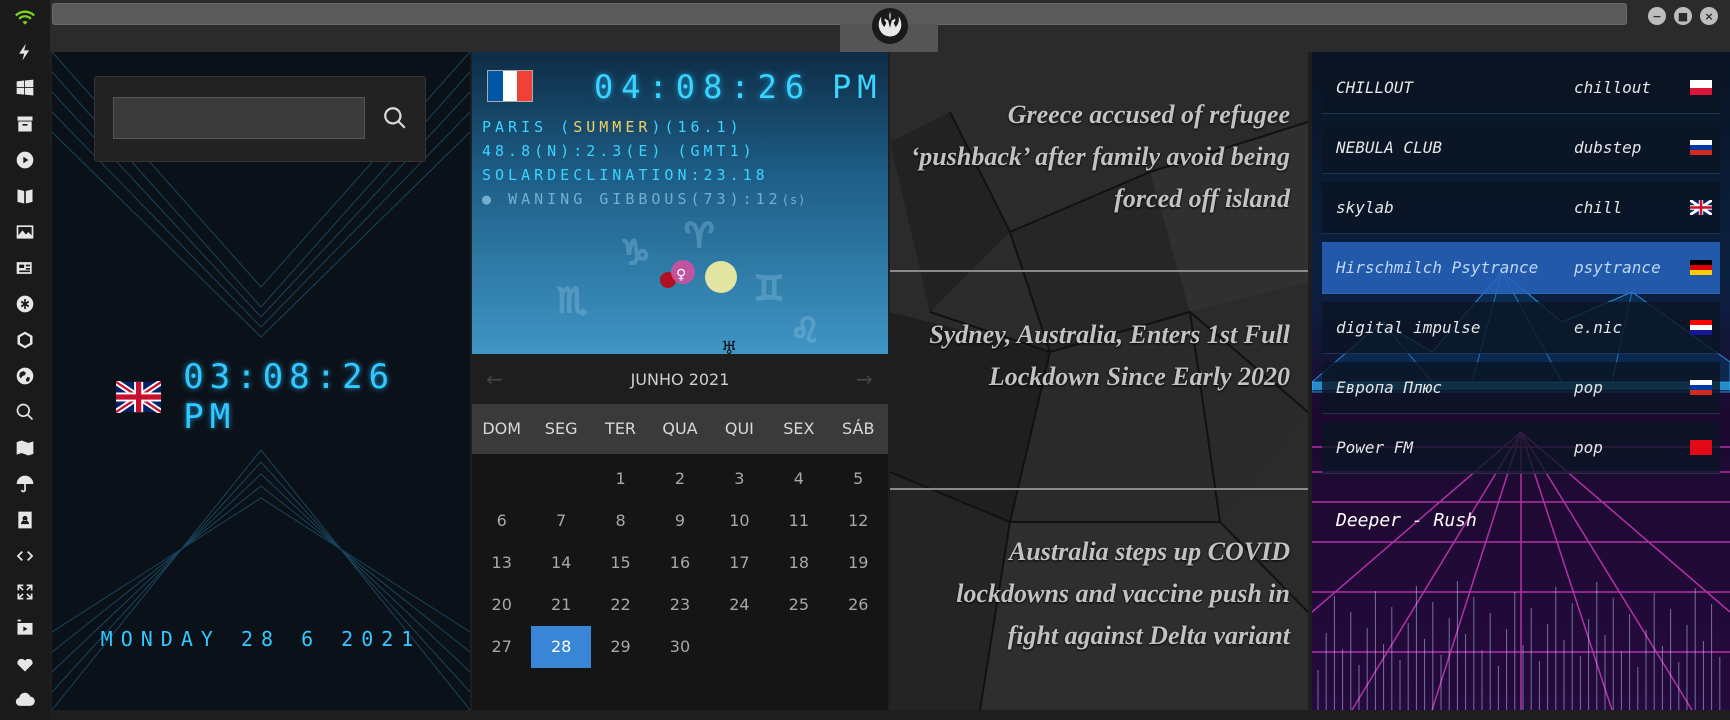  What do you see at coordinates (858, 563) in the screenshot?
I see `calendar-day: 19` at bounding box center [858, 563].